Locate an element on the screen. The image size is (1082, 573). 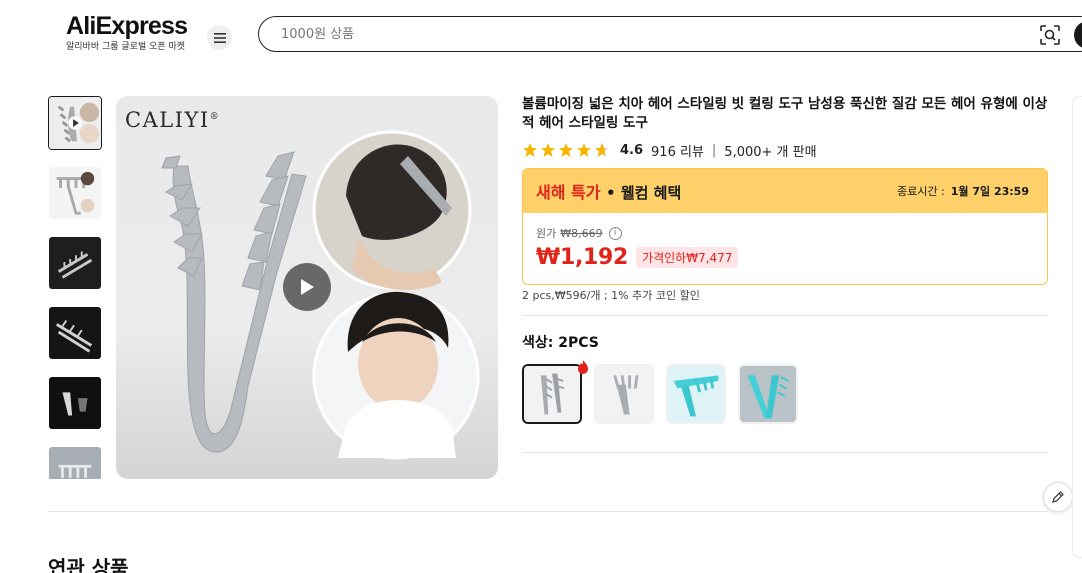
end-time: 1월 7일 23:59 is located at coordinates (989, 191).